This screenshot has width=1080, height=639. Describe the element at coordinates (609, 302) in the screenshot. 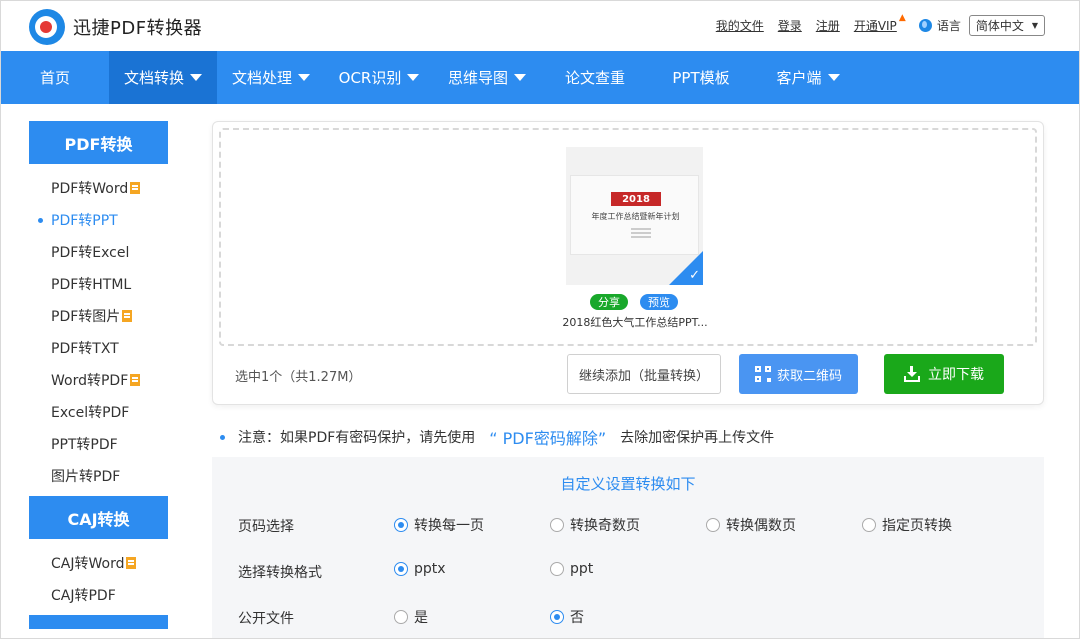

I see `share-button: 分享` at that location.